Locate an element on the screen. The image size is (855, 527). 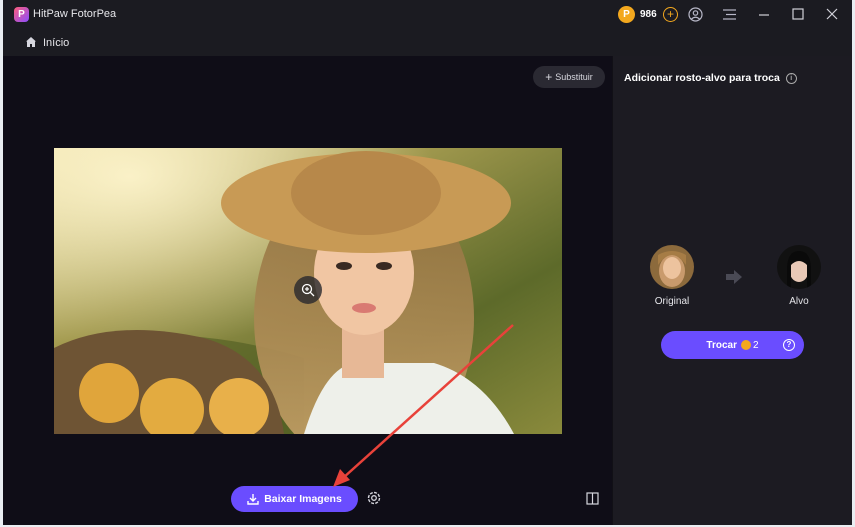
panel-title: Adicionar rosto-alvo para troca i is located at coordinates (710, 78).